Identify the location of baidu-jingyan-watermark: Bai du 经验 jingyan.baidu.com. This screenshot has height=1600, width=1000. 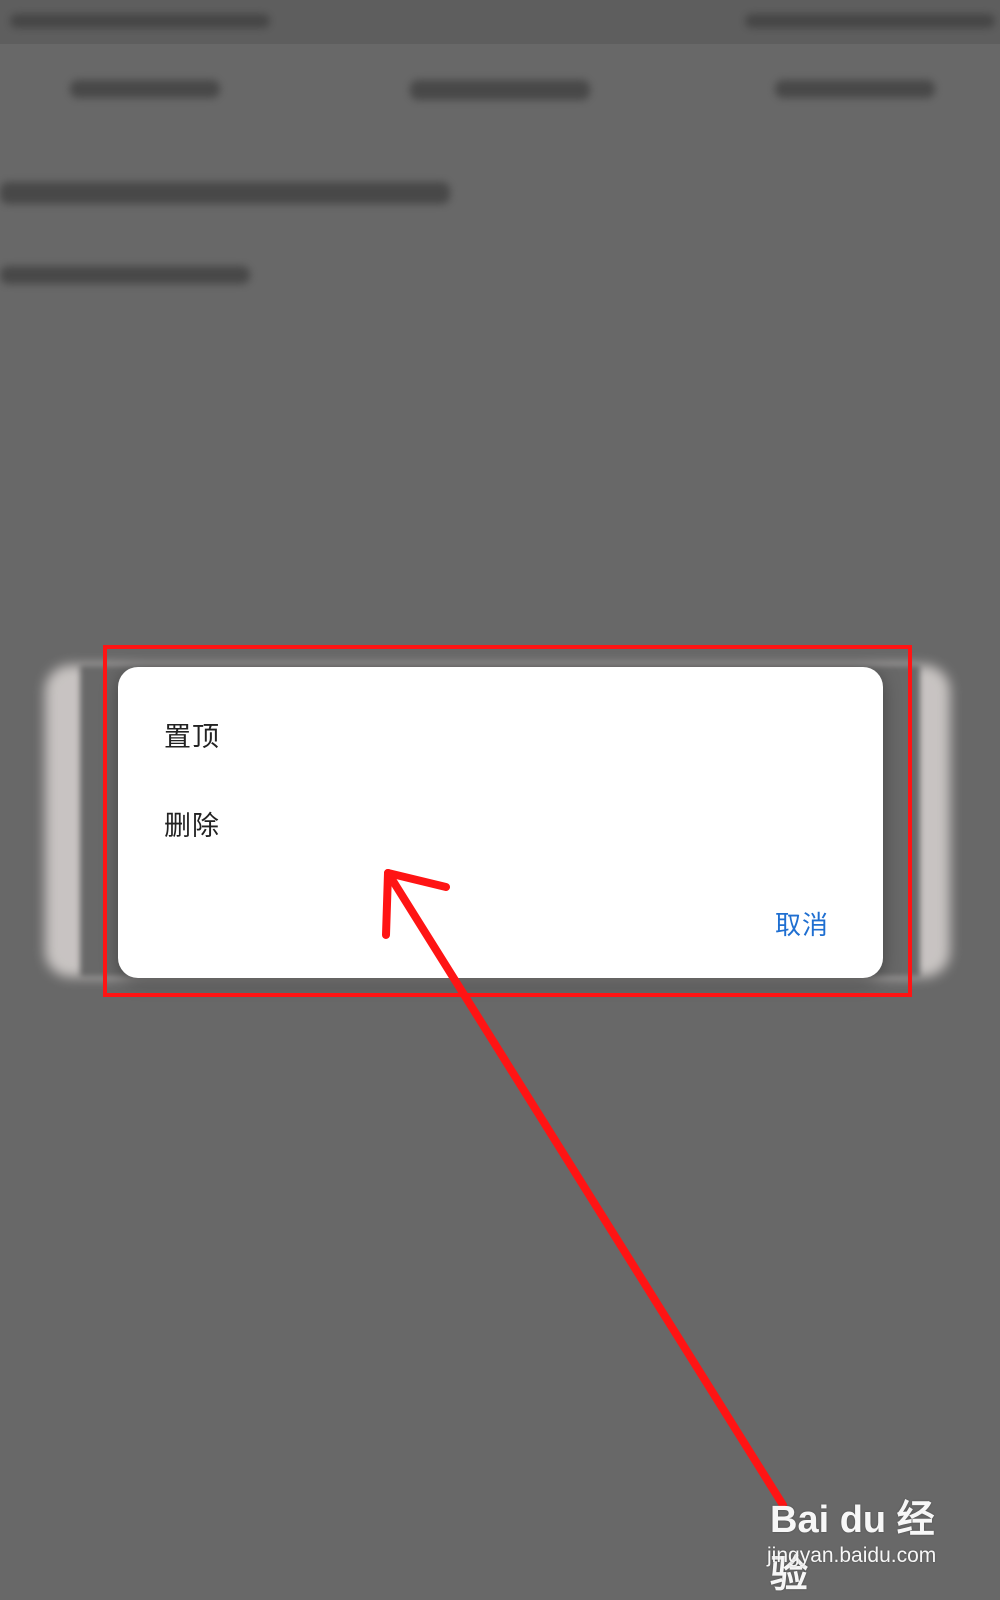
(865, 1542).